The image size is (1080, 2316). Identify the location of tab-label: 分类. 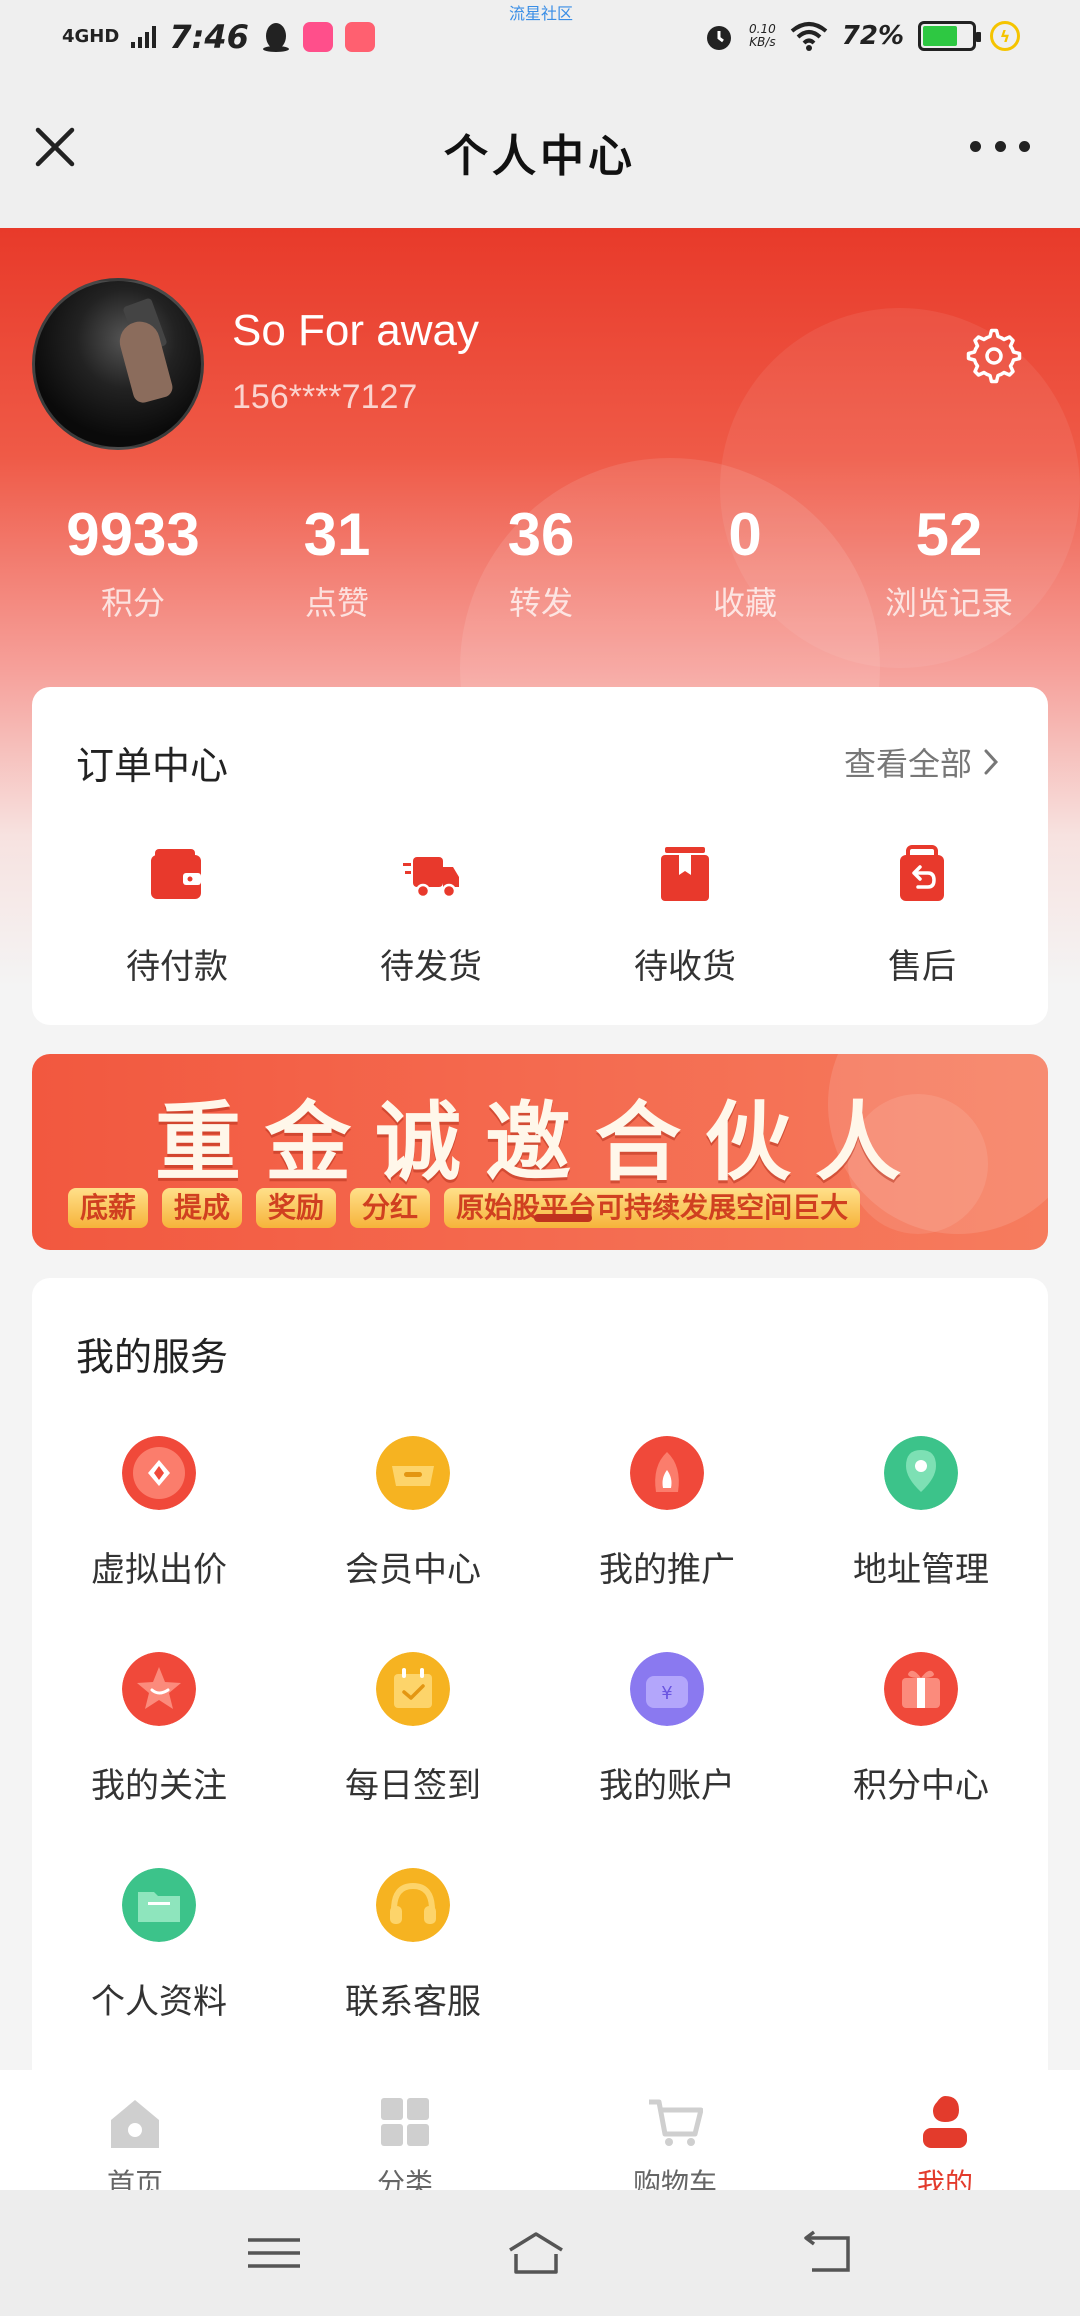
(404, 2178).